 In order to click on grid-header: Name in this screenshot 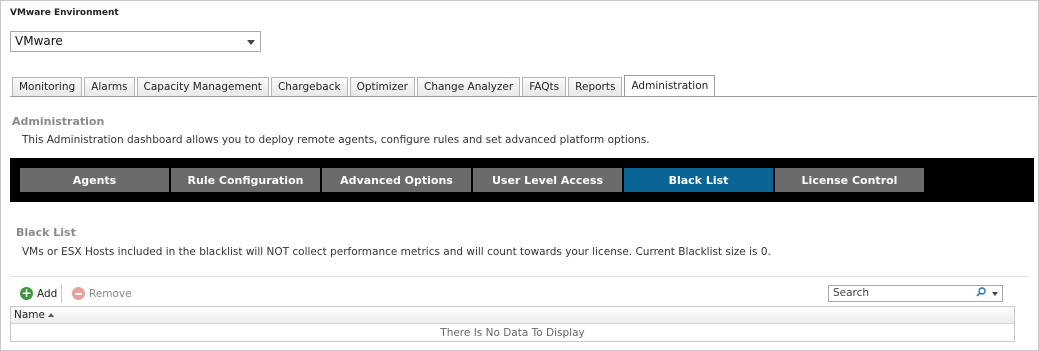, I will do `click(512, 315)`.